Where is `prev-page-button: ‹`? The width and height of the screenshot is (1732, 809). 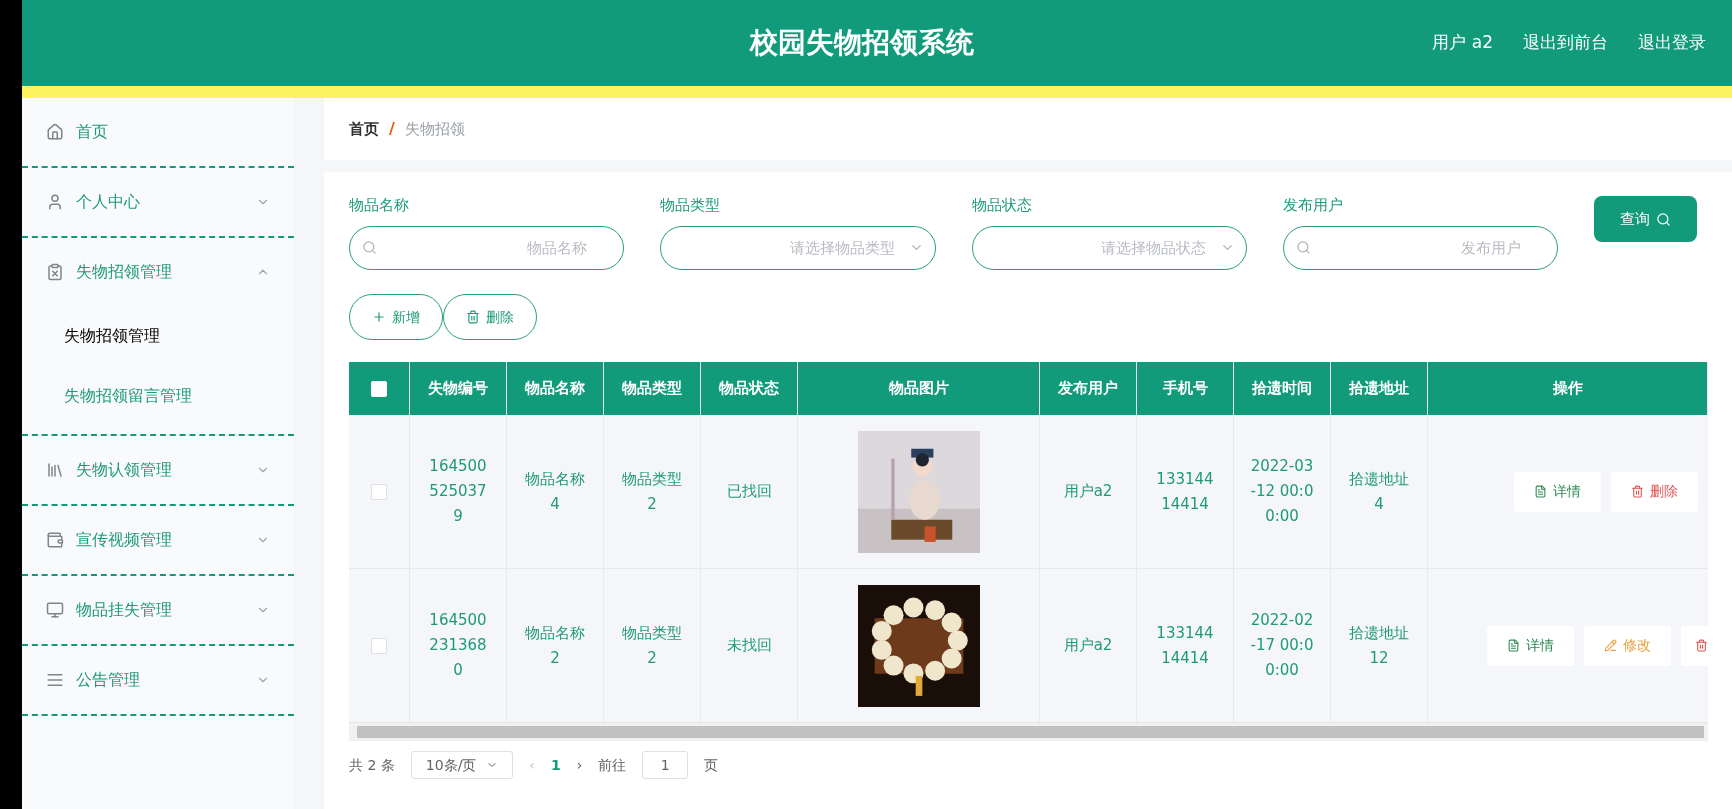
prev-page-button: ‹ is located at coordinates (532, 765).